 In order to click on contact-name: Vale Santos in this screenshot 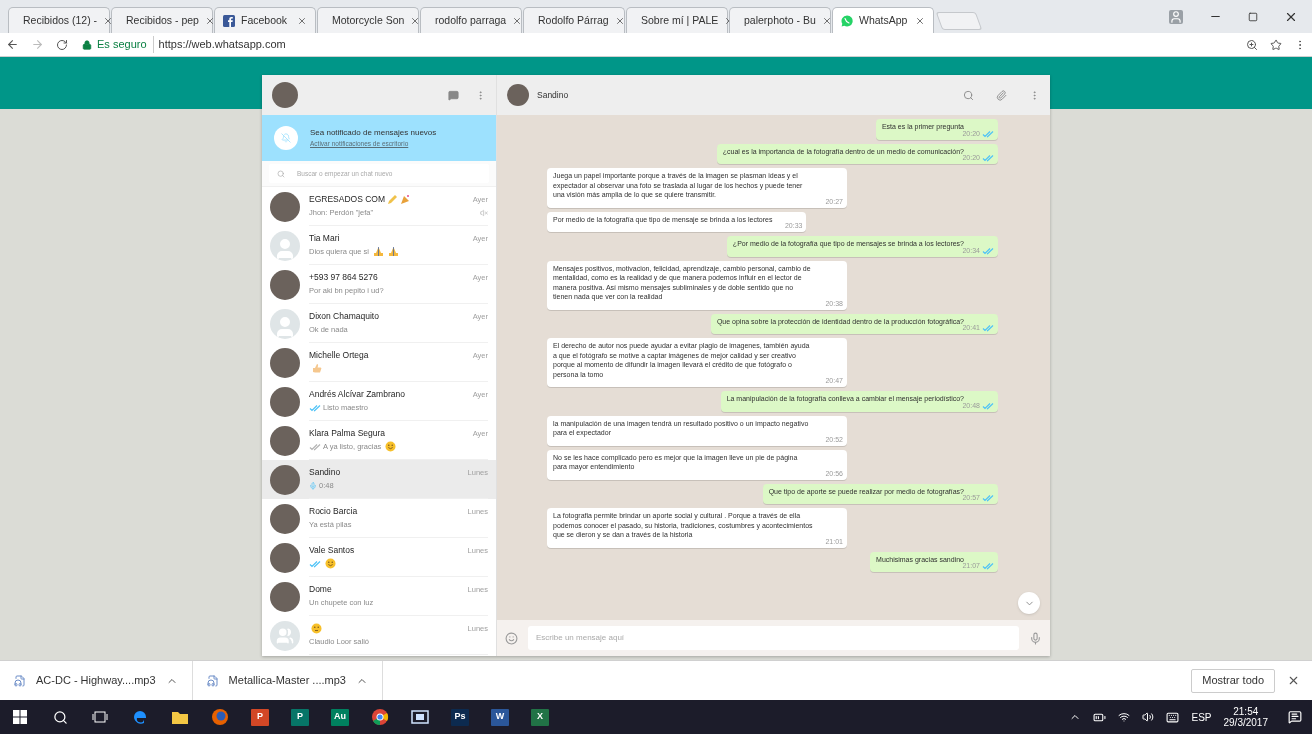, I will do `click(332, 550)`.